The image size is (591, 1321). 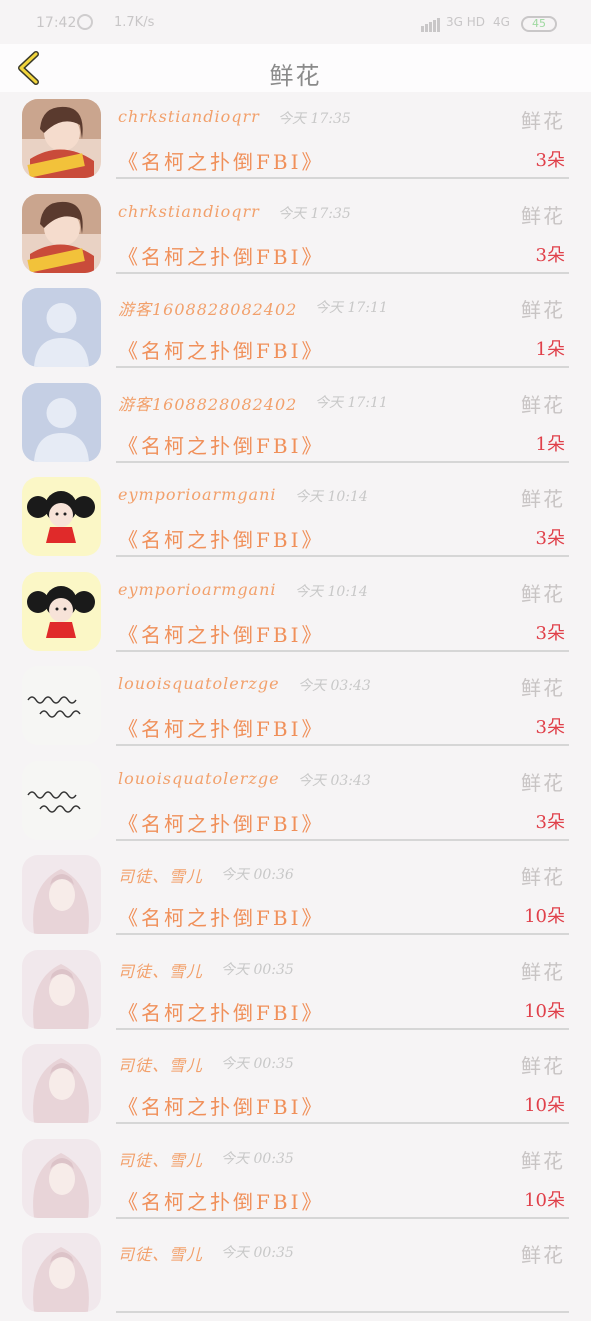 I want to click on alarm-icon, so click(x=85, y=22).